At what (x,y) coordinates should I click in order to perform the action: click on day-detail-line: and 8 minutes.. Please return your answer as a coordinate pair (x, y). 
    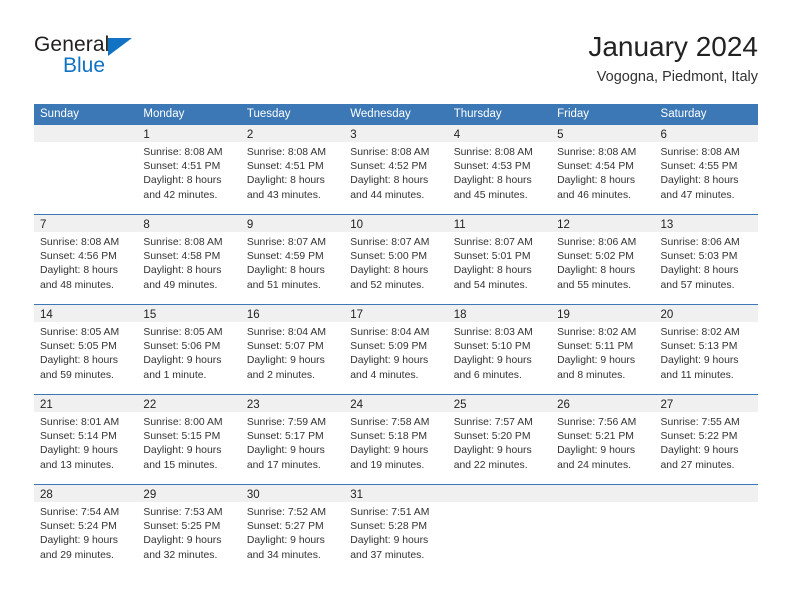
    Looking at the image, I should click on (591, 375).